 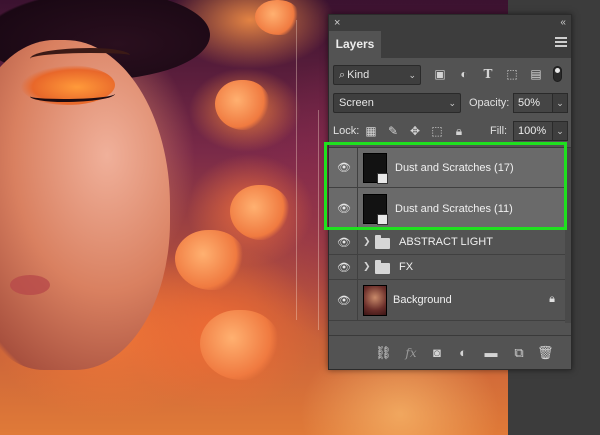 I want to click on layer-row: 👁︎ ❯ ABSTRACT LIGHT, so click(x=447, y=242).